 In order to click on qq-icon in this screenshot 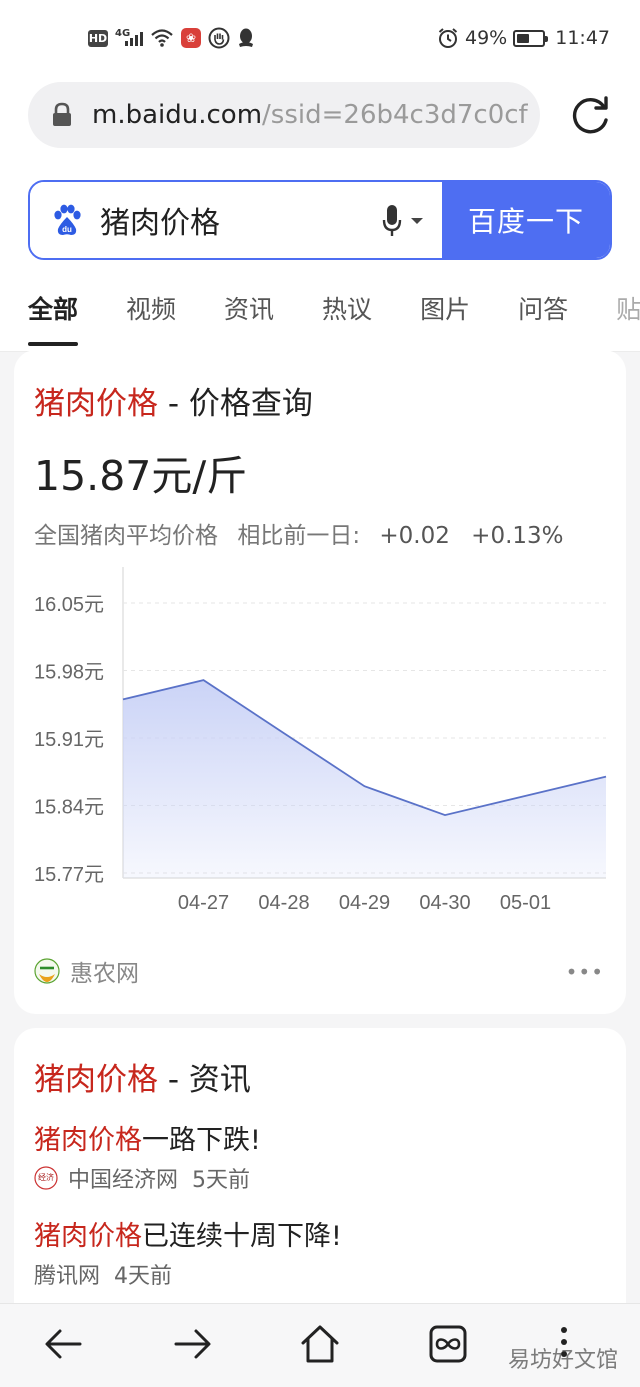, I will do `click(246, 37)`.